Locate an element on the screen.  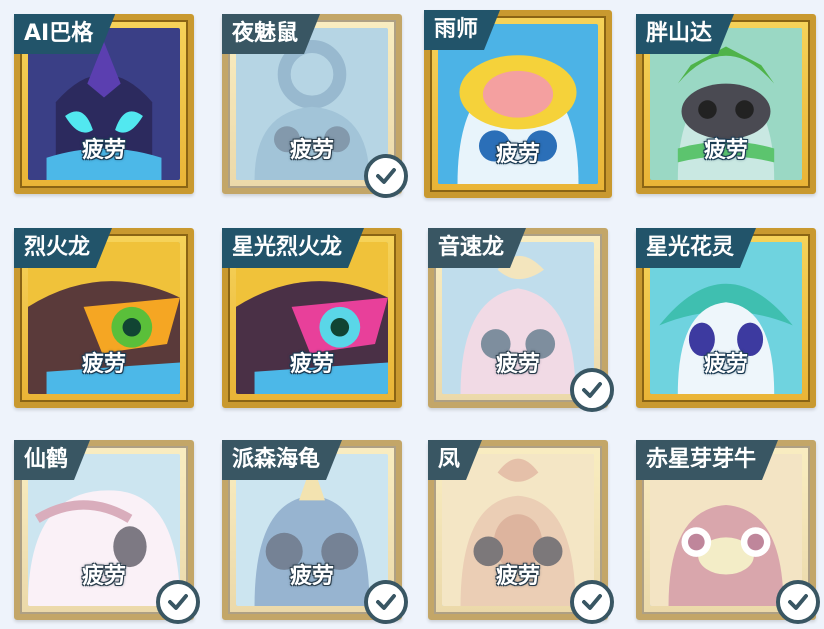
pet-card-chi-xing-ya-ya-niu: 赤星芽芽牛 is located at coordinates (728, 532).